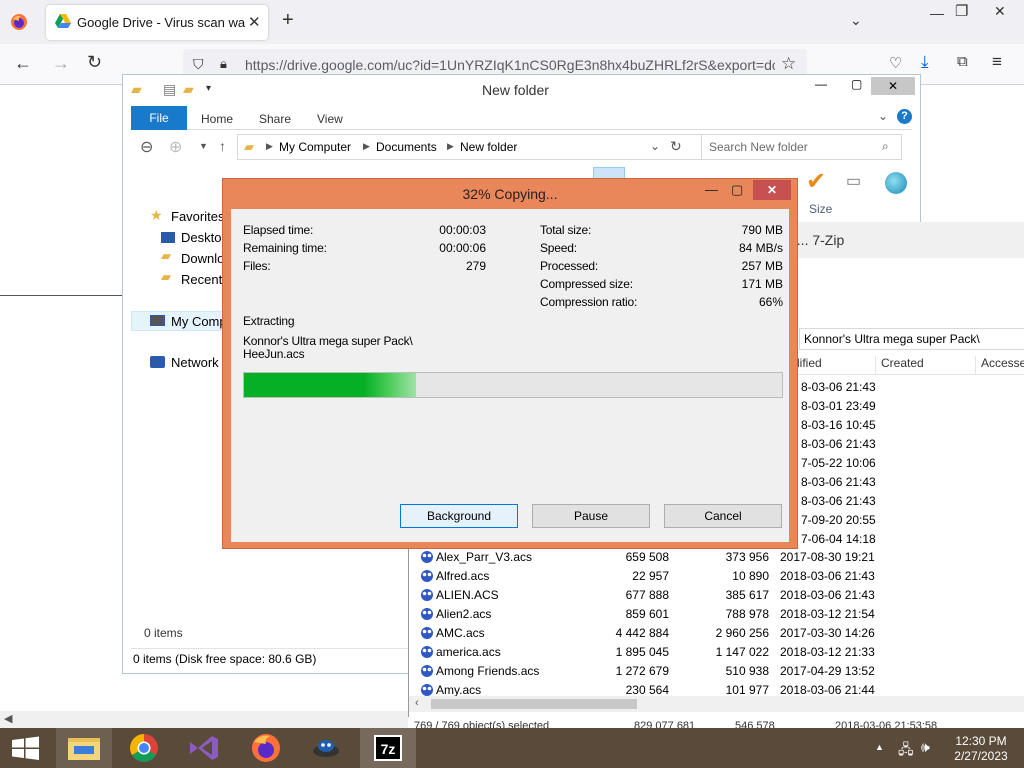 The image size is (1024, 768). Describe the element at coordinates (266, 748) in the screenshot. I see `firefox-icon` at that location.